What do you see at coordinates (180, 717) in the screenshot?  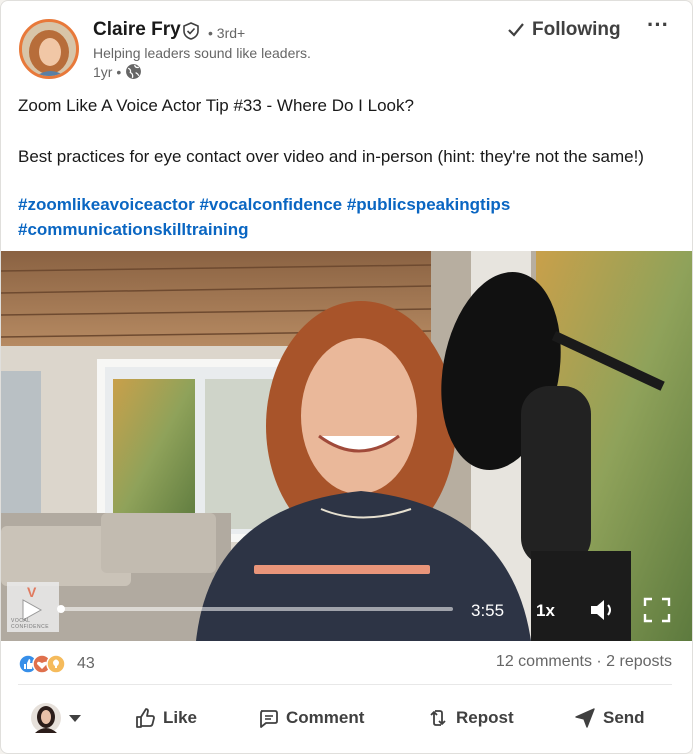 I see `like-label: Like` at bounding box center [180, 717].